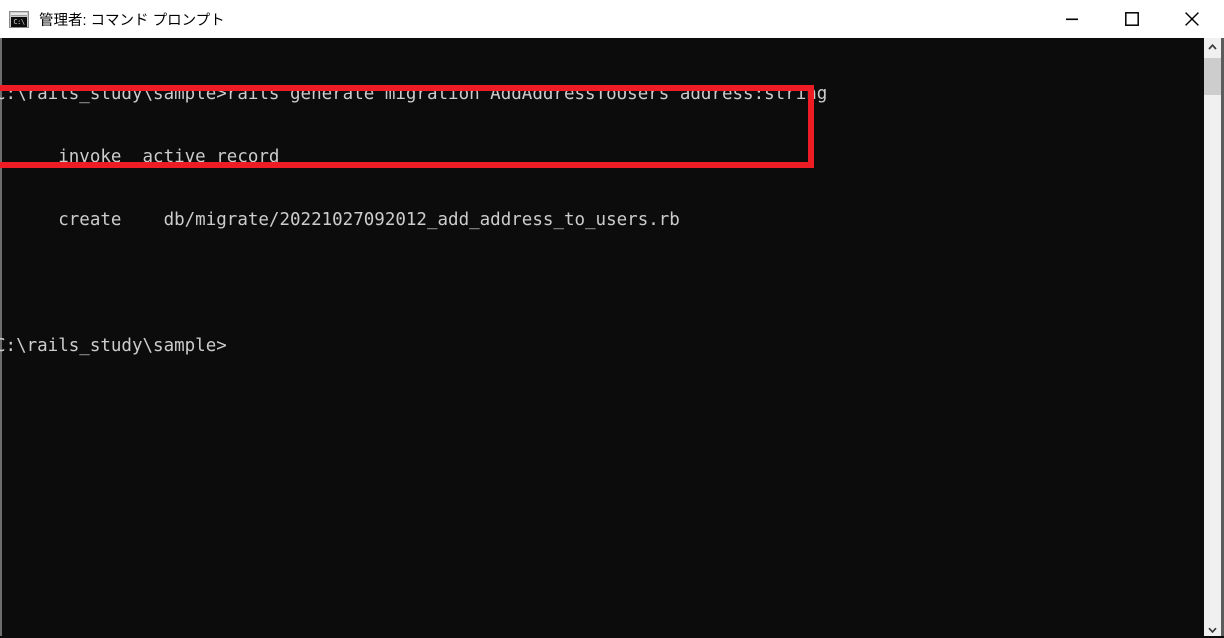  Describe the element at coordinates (140, 157) in the screenshot. I see `terminal-line-invoke: invoke active_record` at that location.